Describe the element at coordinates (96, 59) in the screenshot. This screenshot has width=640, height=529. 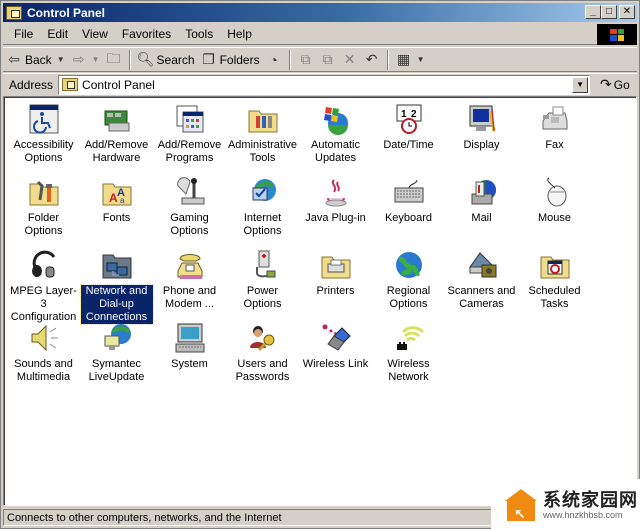
I see `forward-dropdown-icon: ▼` at that location.